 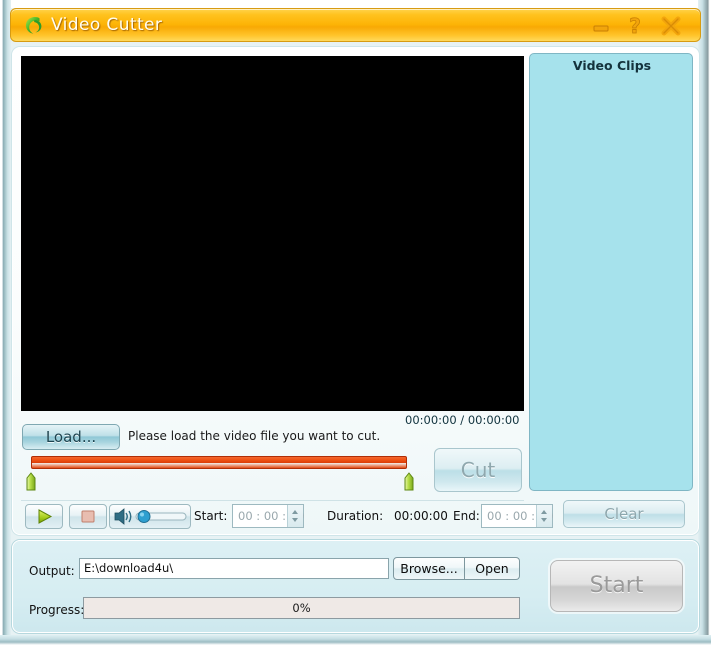 What do you see at coordinates (601, 26) in the screenshot?
I see `minimize-icon` at bounding box center [601, 26].